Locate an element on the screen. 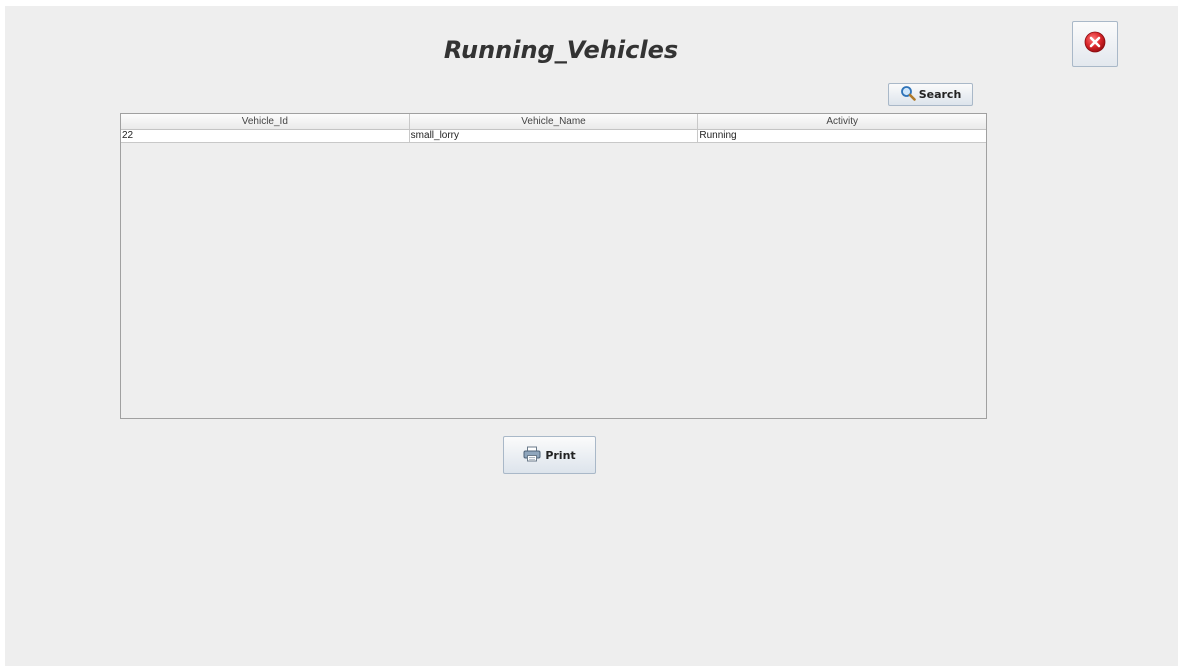 This screenshot has width=1178, height=667. column-header-vehicle-id: Vehicle_Id is located at coordinates (265, 121).